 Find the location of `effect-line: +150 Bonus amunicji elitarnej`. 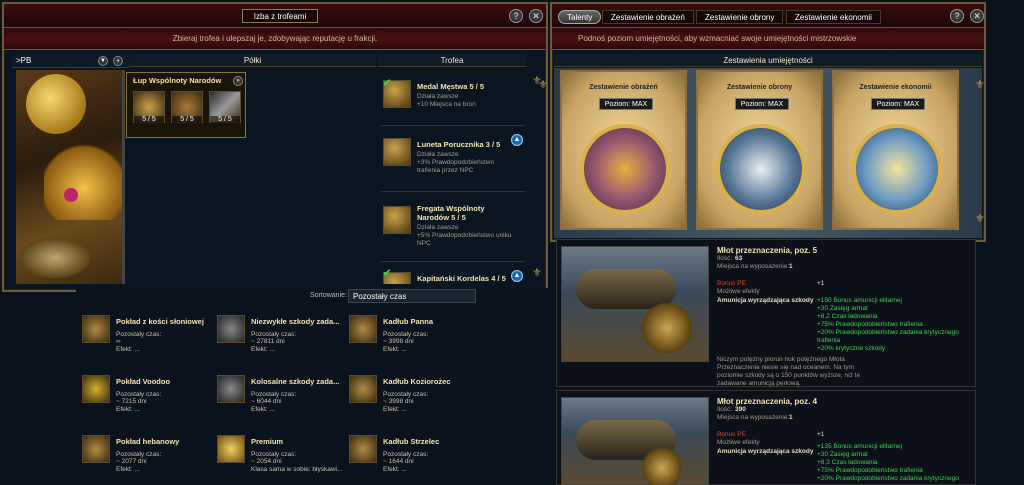

effect-line: +150 Bonus amunicji elitarnej is located at coordinates (860, 300).